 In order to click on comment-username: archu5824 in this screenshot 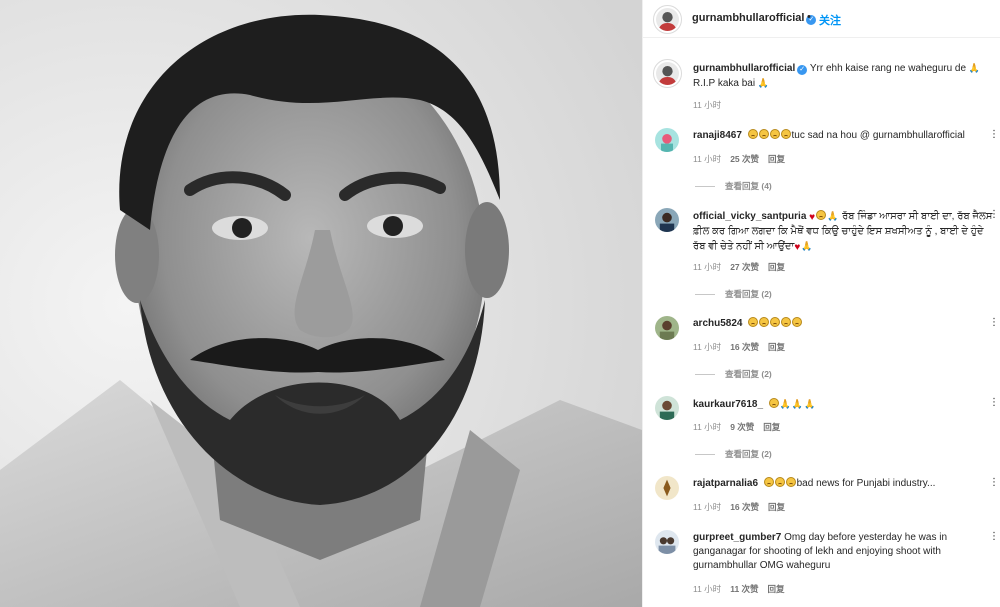, I will do `click(717, 323)`.